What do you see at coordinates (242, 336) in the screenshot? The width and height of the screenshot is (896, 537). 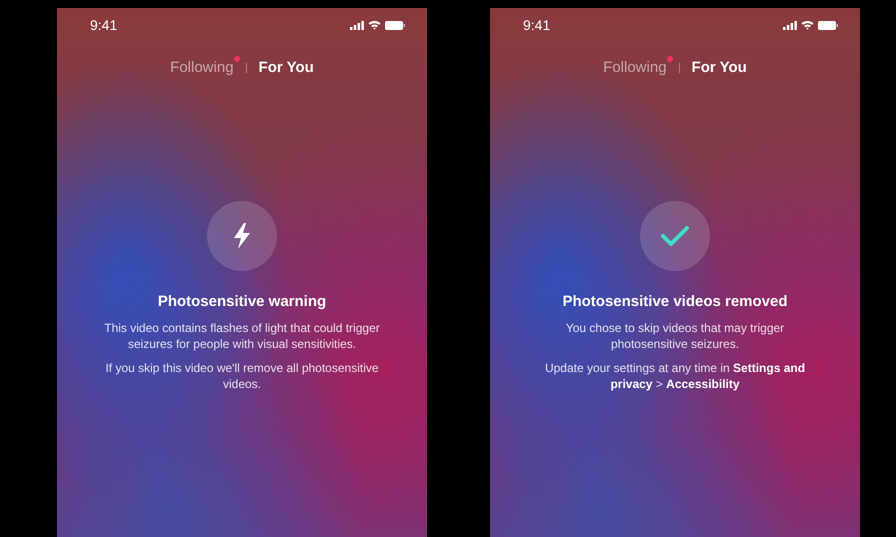 I see `dialog-message: This video contains flashes of light that could trigger seizures for people with visual sensitivities.` at bounding box center [242, 336].